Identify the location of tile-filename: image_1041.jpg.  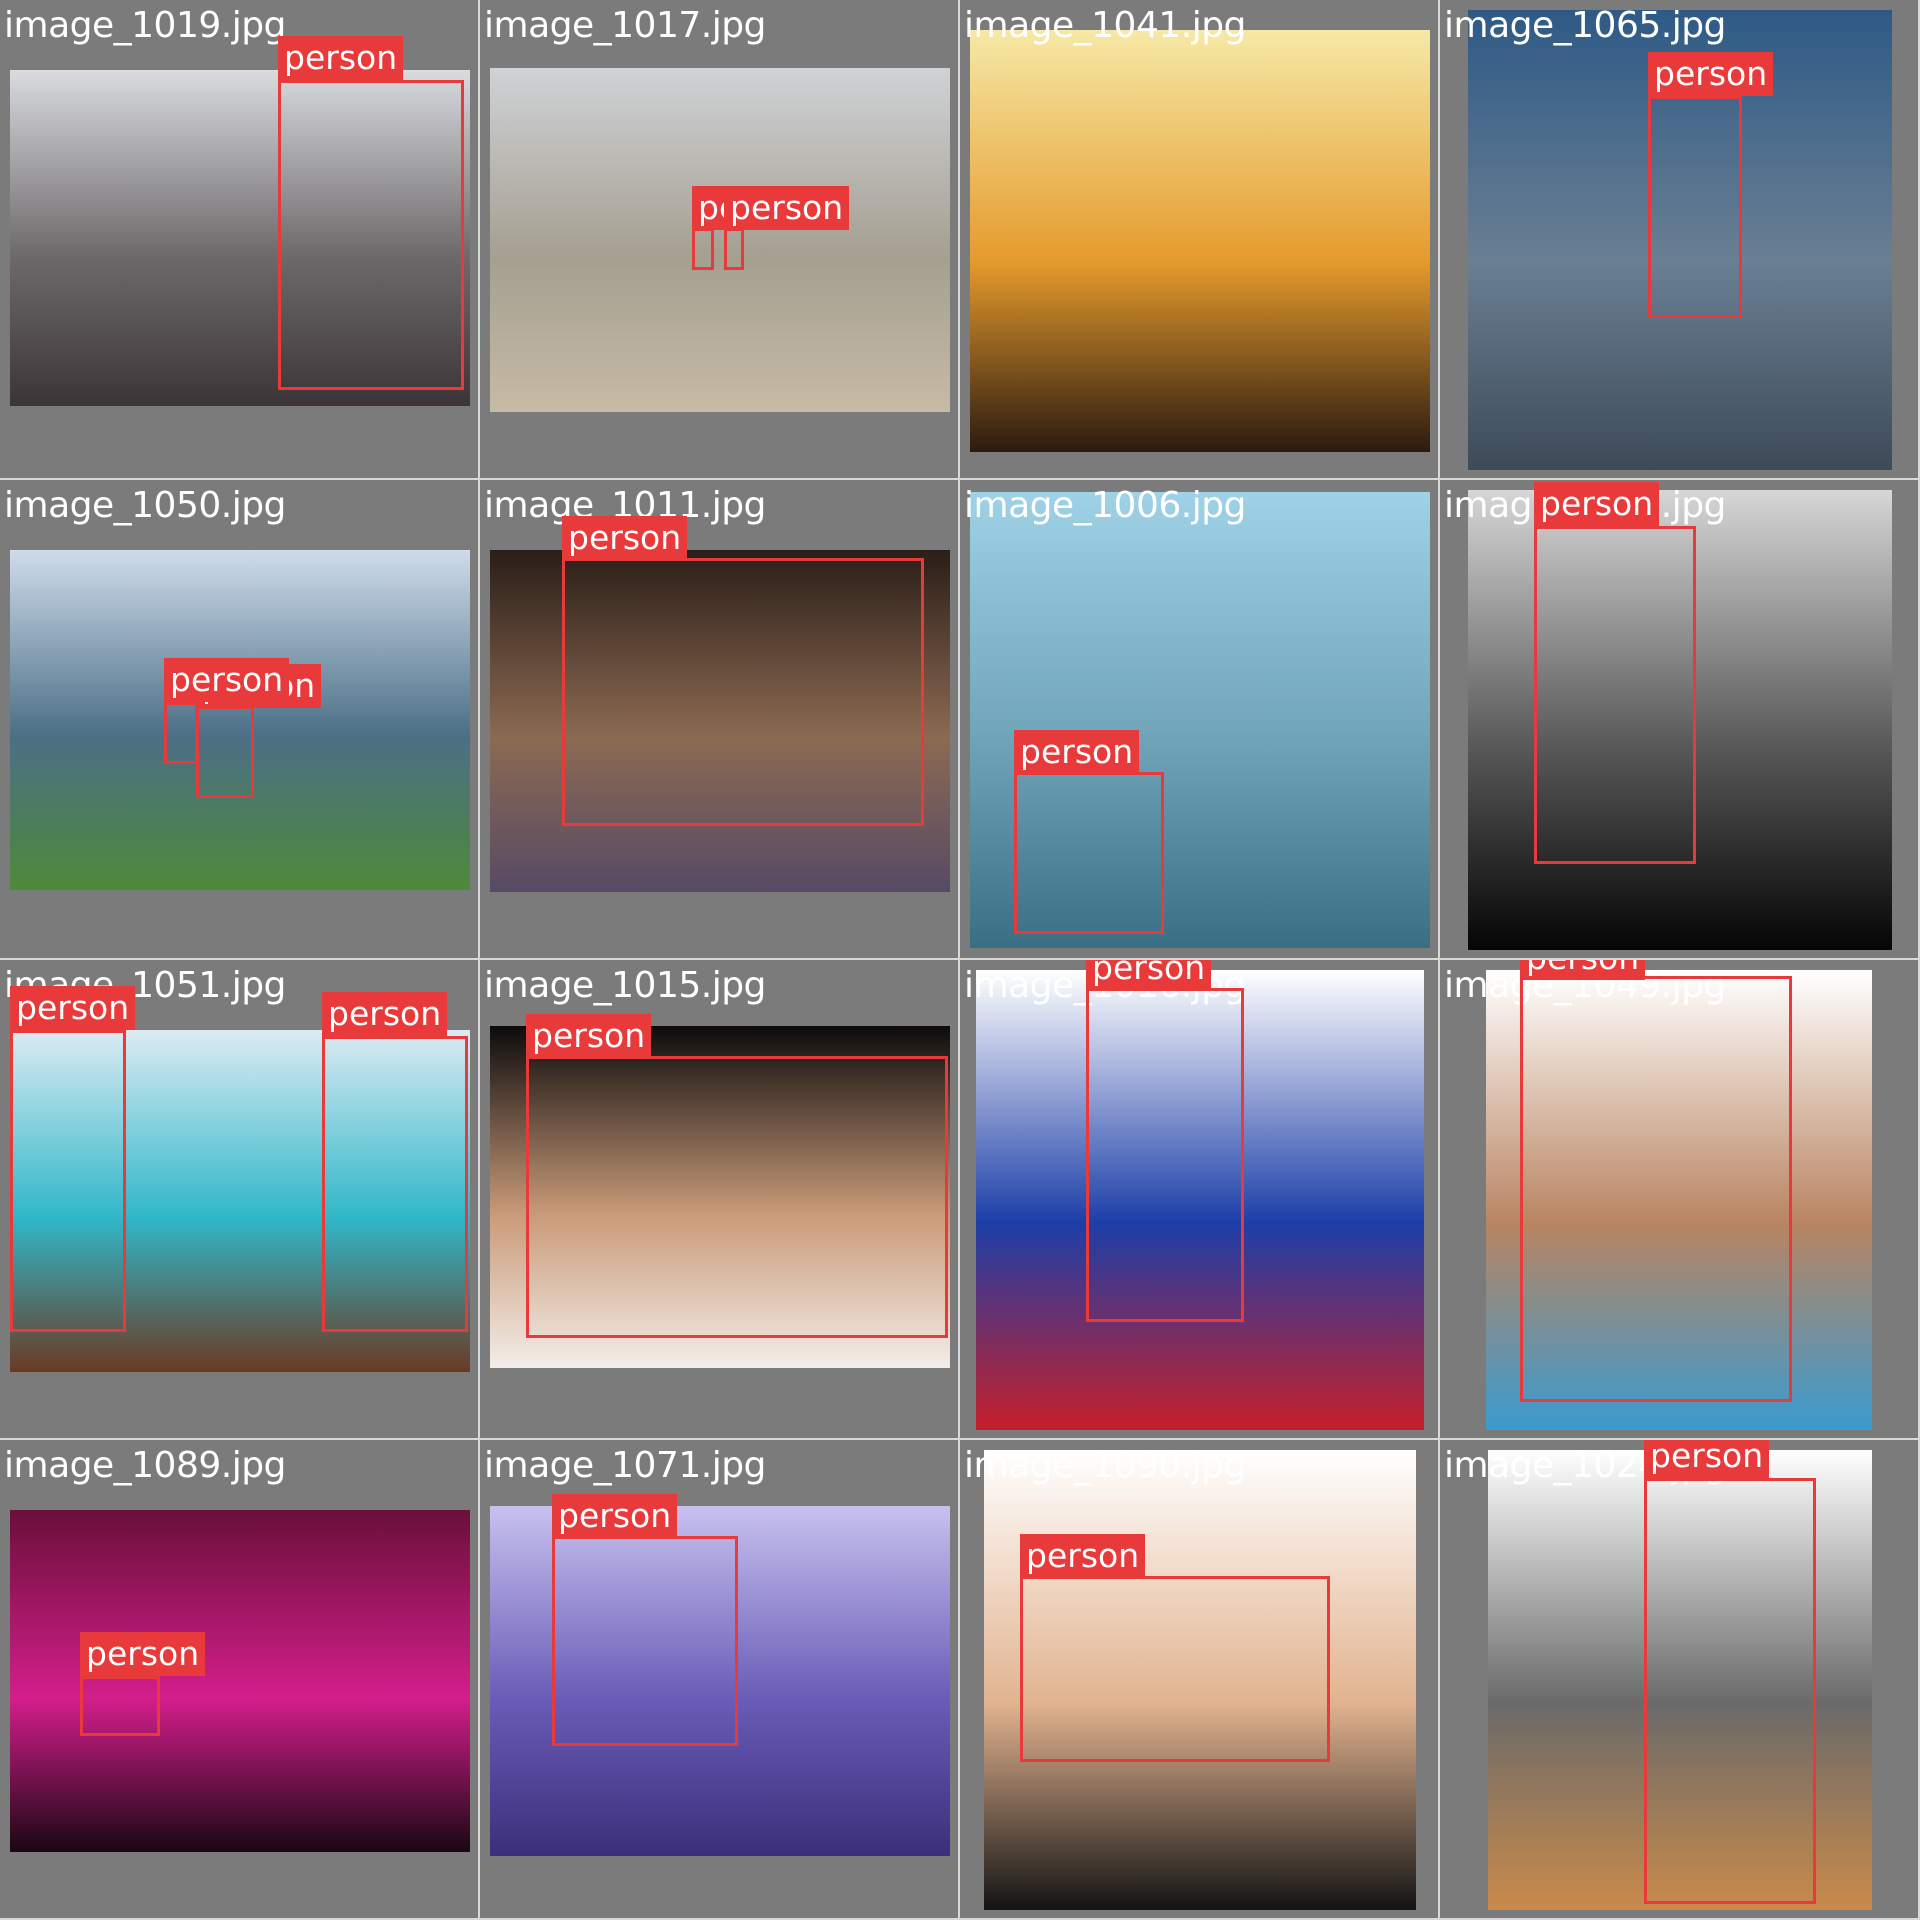
(1105, 25).